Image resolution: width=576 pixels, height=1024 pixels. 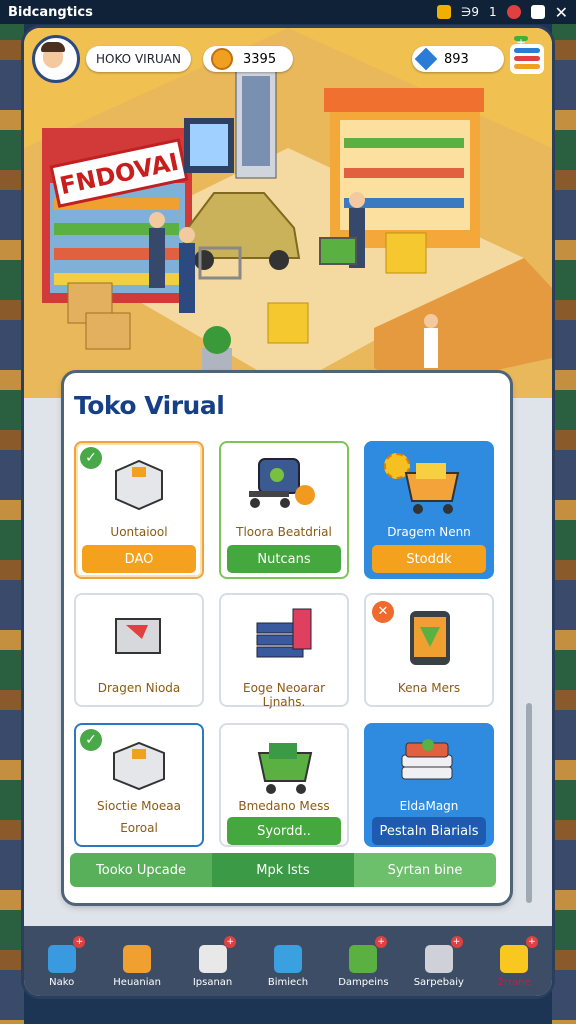 What do you see at coordinates (429, 785) in the screenshot?
I see `shop-tile: EldaMagn Pestaln Biarials` at bounding box center [429, 785].